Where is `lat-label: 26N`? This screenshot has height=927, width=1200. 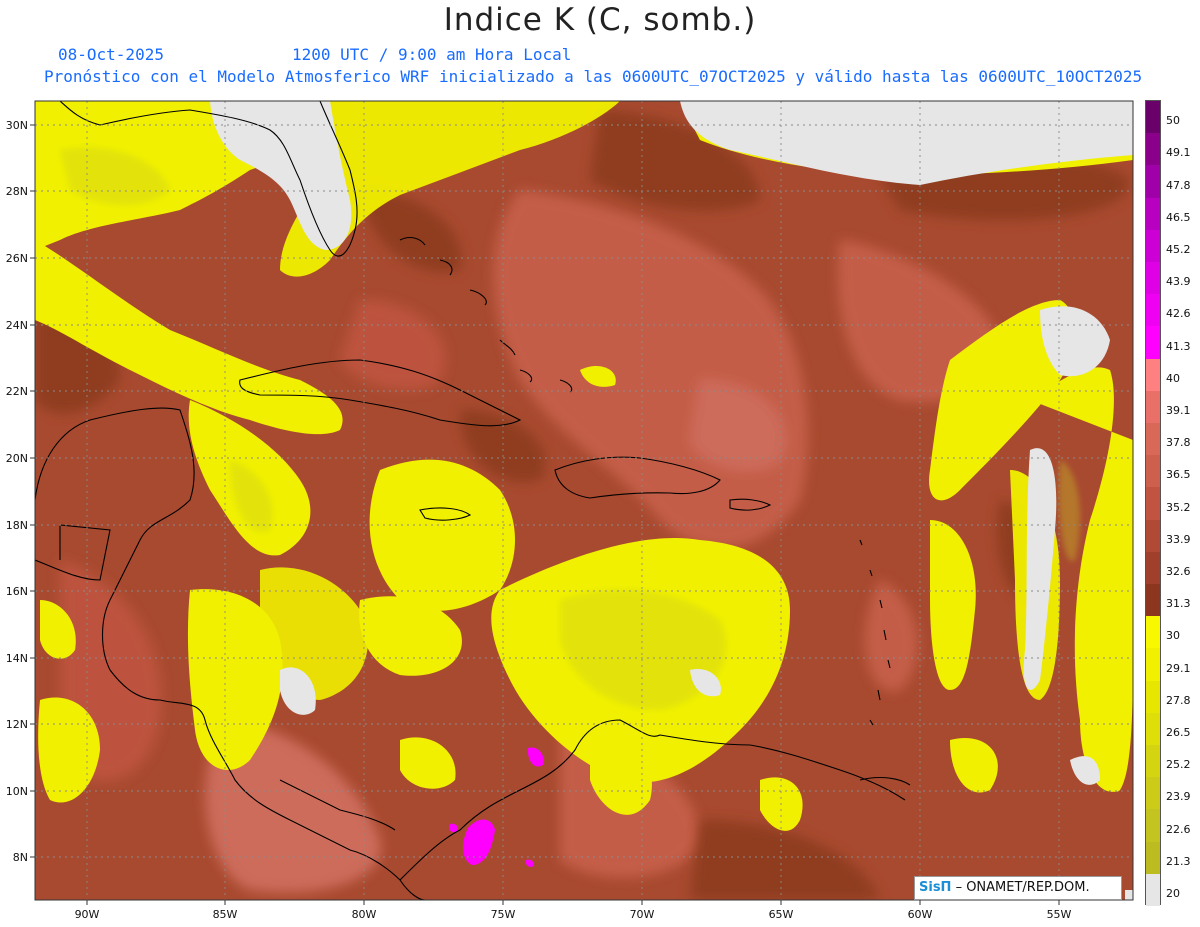
lat-label: 26N is located at coordinates (17, 258).